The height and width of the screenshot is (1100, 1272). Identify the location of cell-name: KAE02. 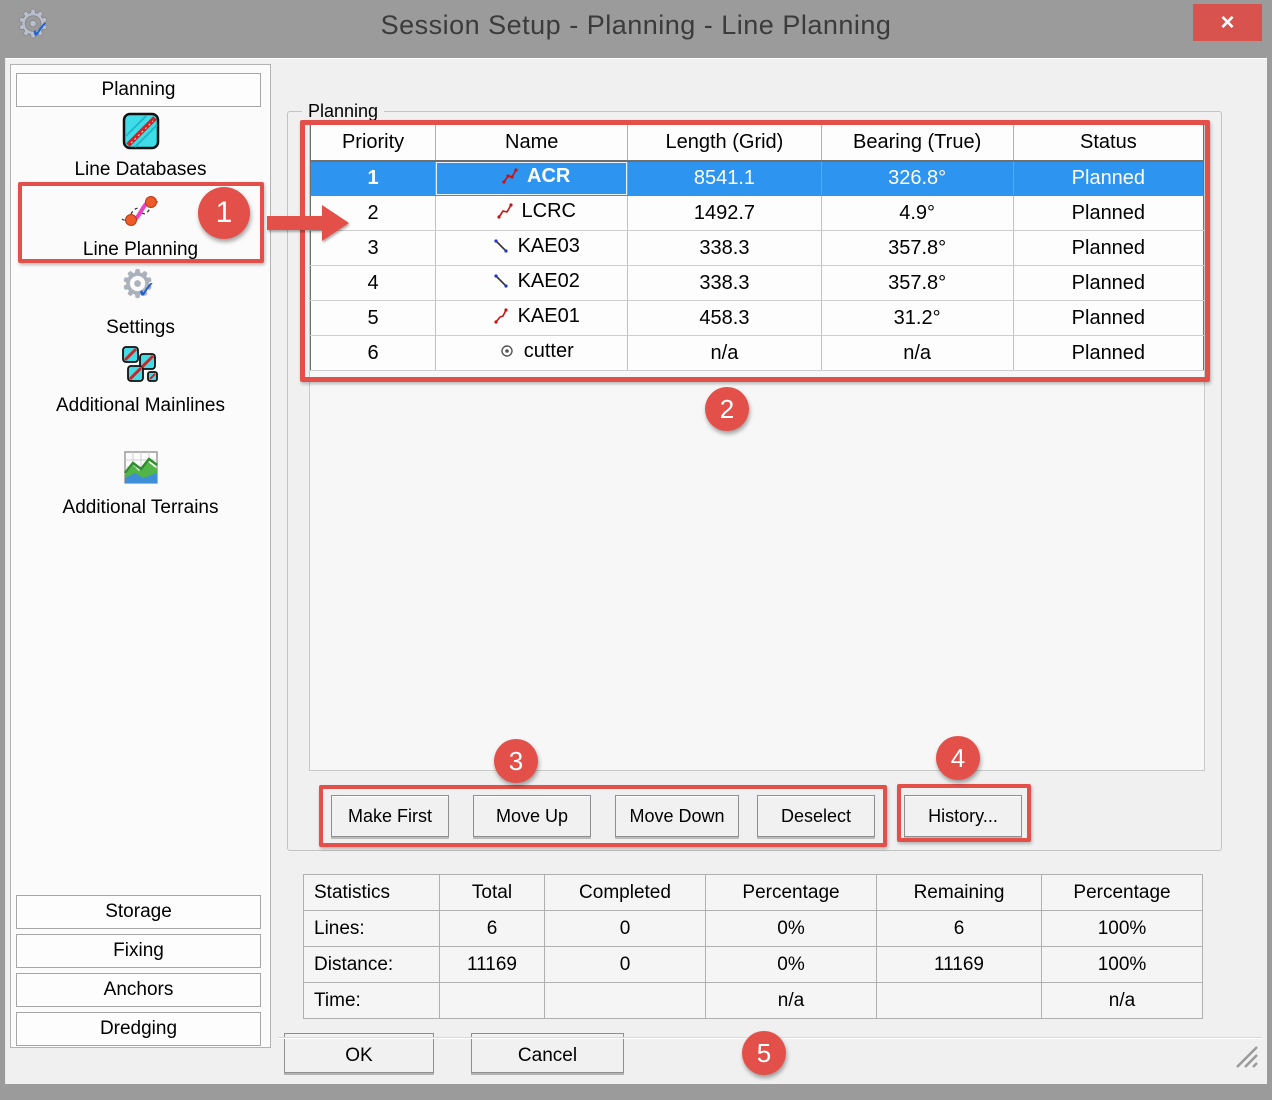
(532, 283).